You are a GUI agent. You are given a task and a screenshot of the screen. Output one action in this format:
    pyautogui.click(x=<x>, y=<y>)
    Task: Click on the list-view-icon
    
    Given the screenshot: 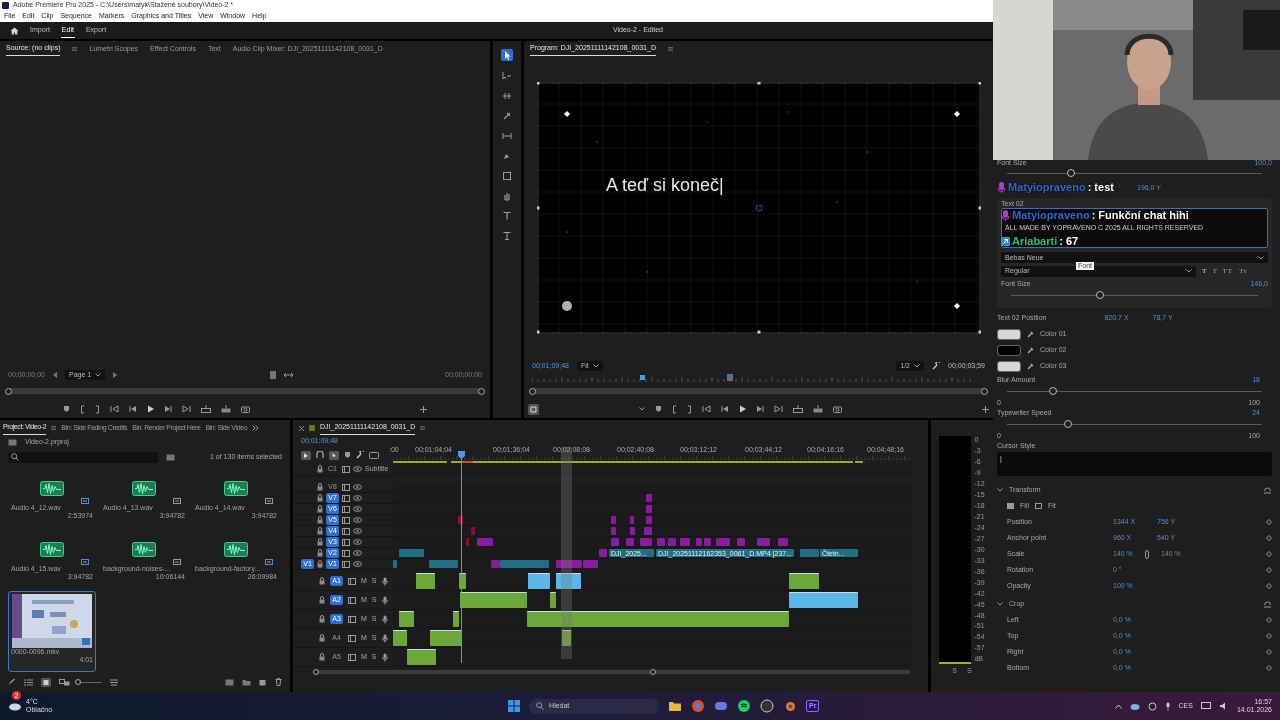 What is the action you would take?
    pyautogui.click(x=28, y=682)
    